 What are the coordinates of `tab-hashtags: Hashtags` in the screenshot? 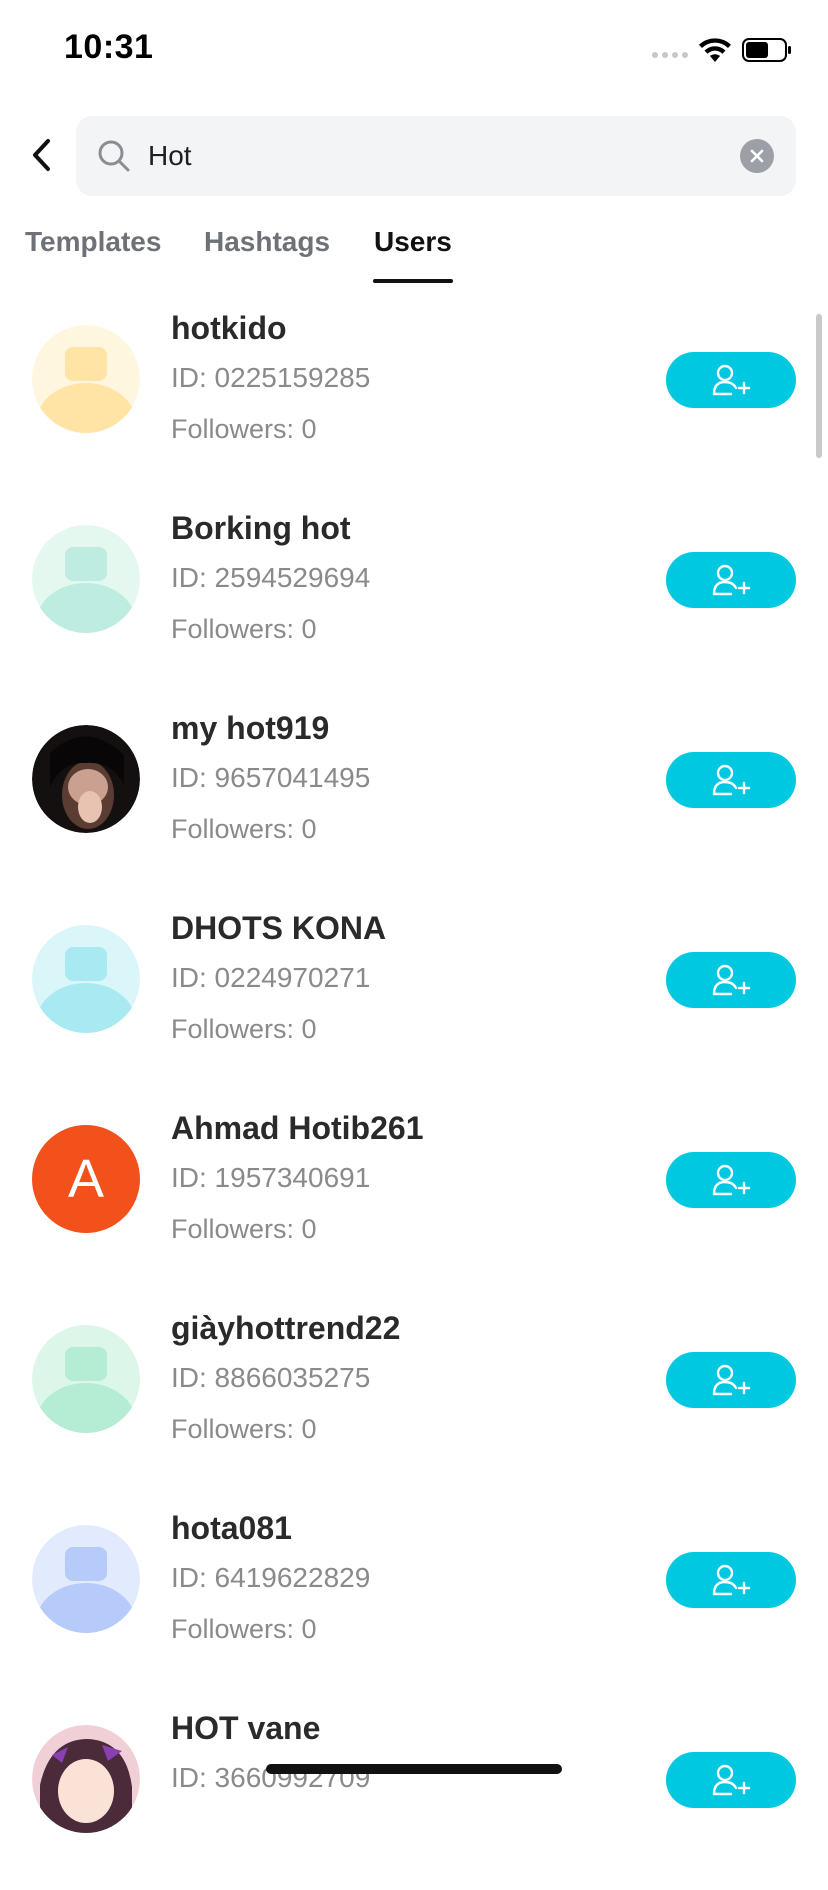 It's located at (267, 242).